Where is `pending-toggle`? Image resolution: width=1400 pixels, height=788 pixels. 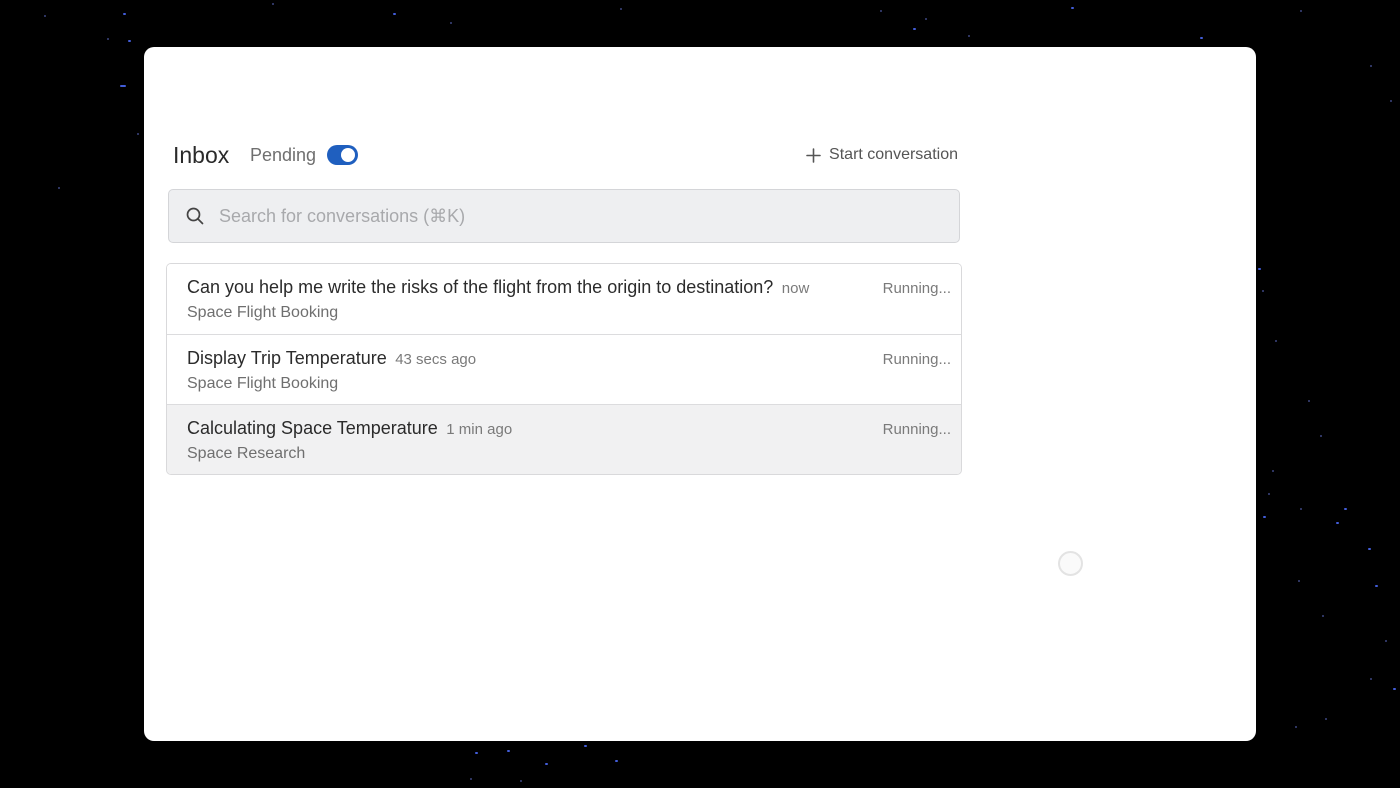
pending-toggle is located at coordinates (342, 155).